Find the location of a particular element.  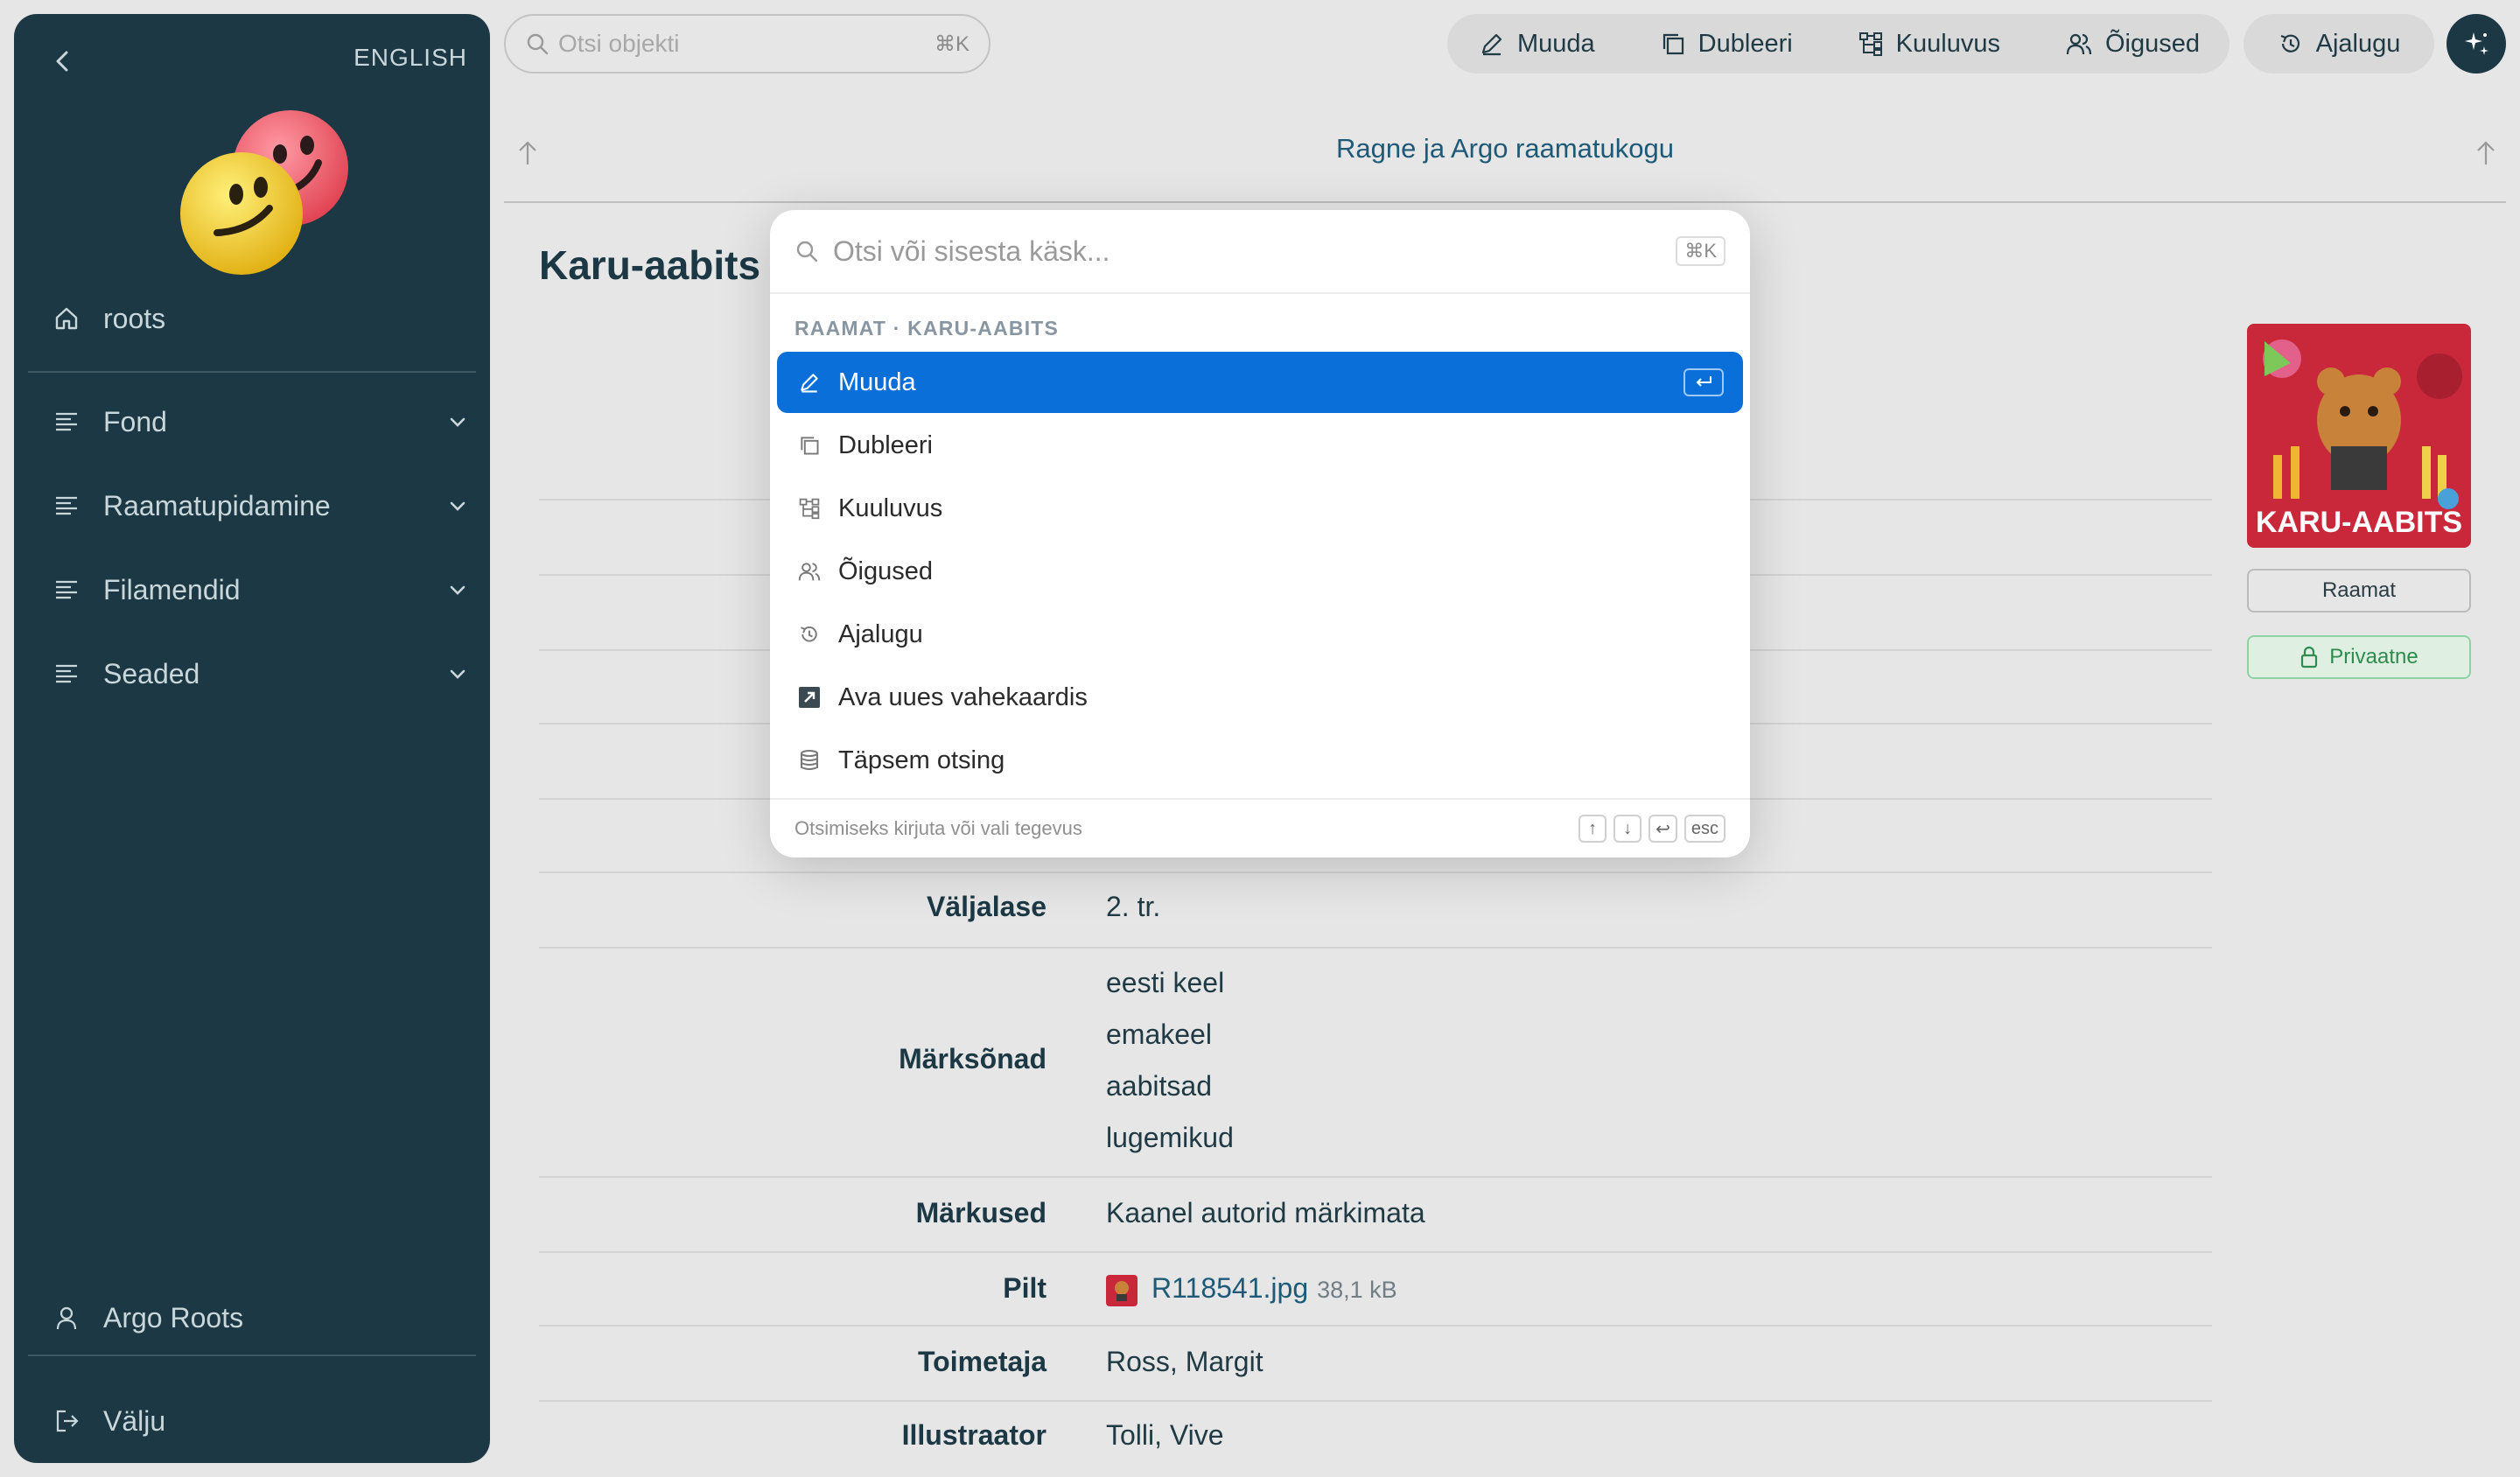

type-badge: Raamat is located at coordinates (2359, 590).